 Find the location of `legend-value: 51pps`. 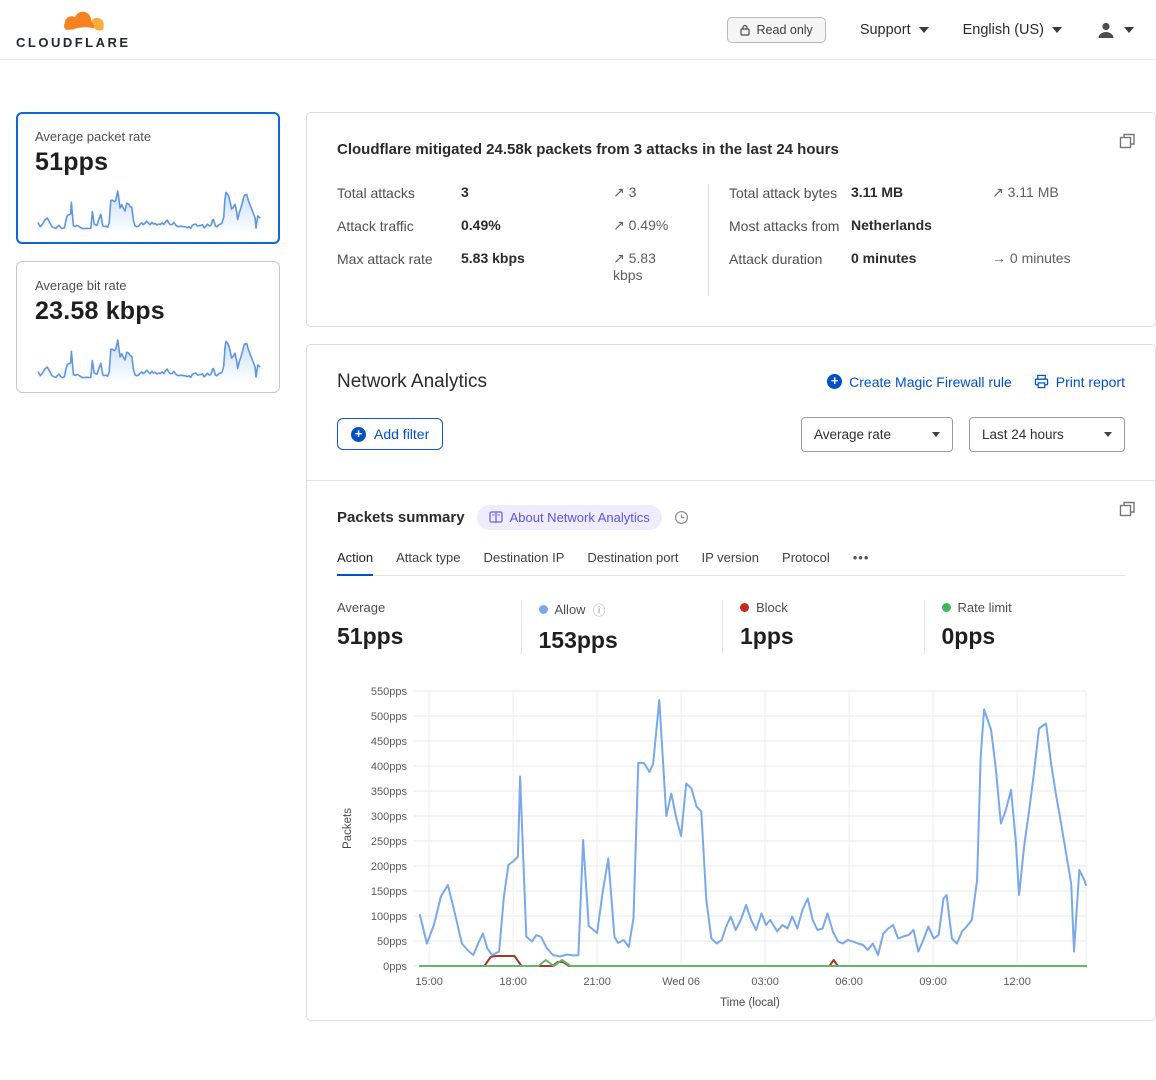

legend-value: 51pps is located at coordinates (370, 635).